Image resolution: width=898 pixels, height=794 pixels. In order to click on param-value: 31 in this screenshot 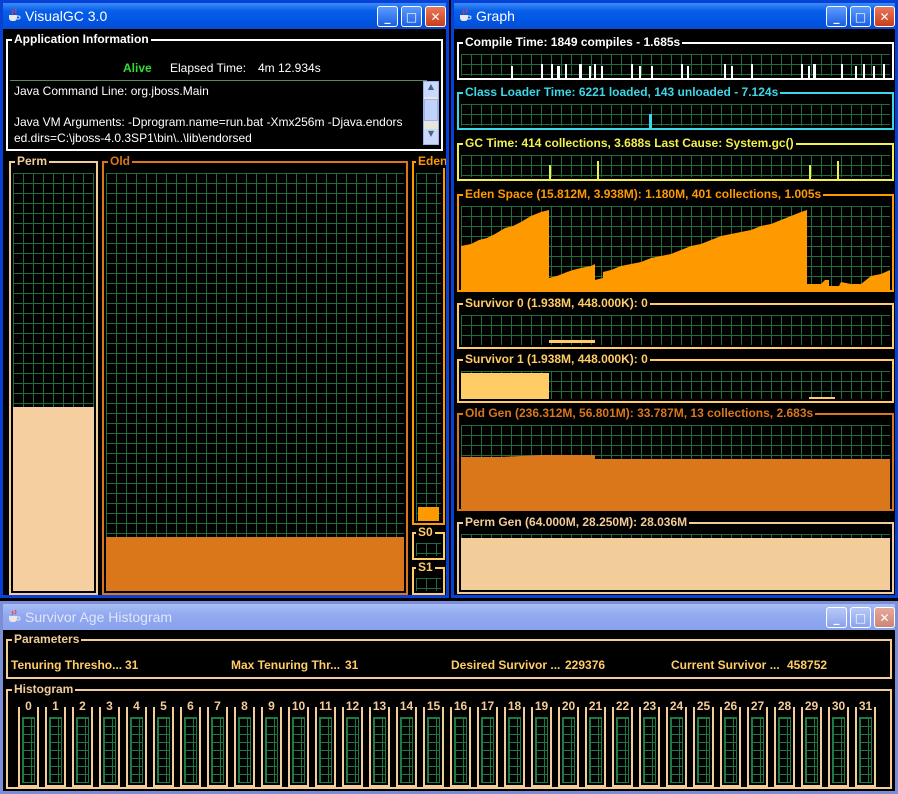, I will do `click(352, 665)`.